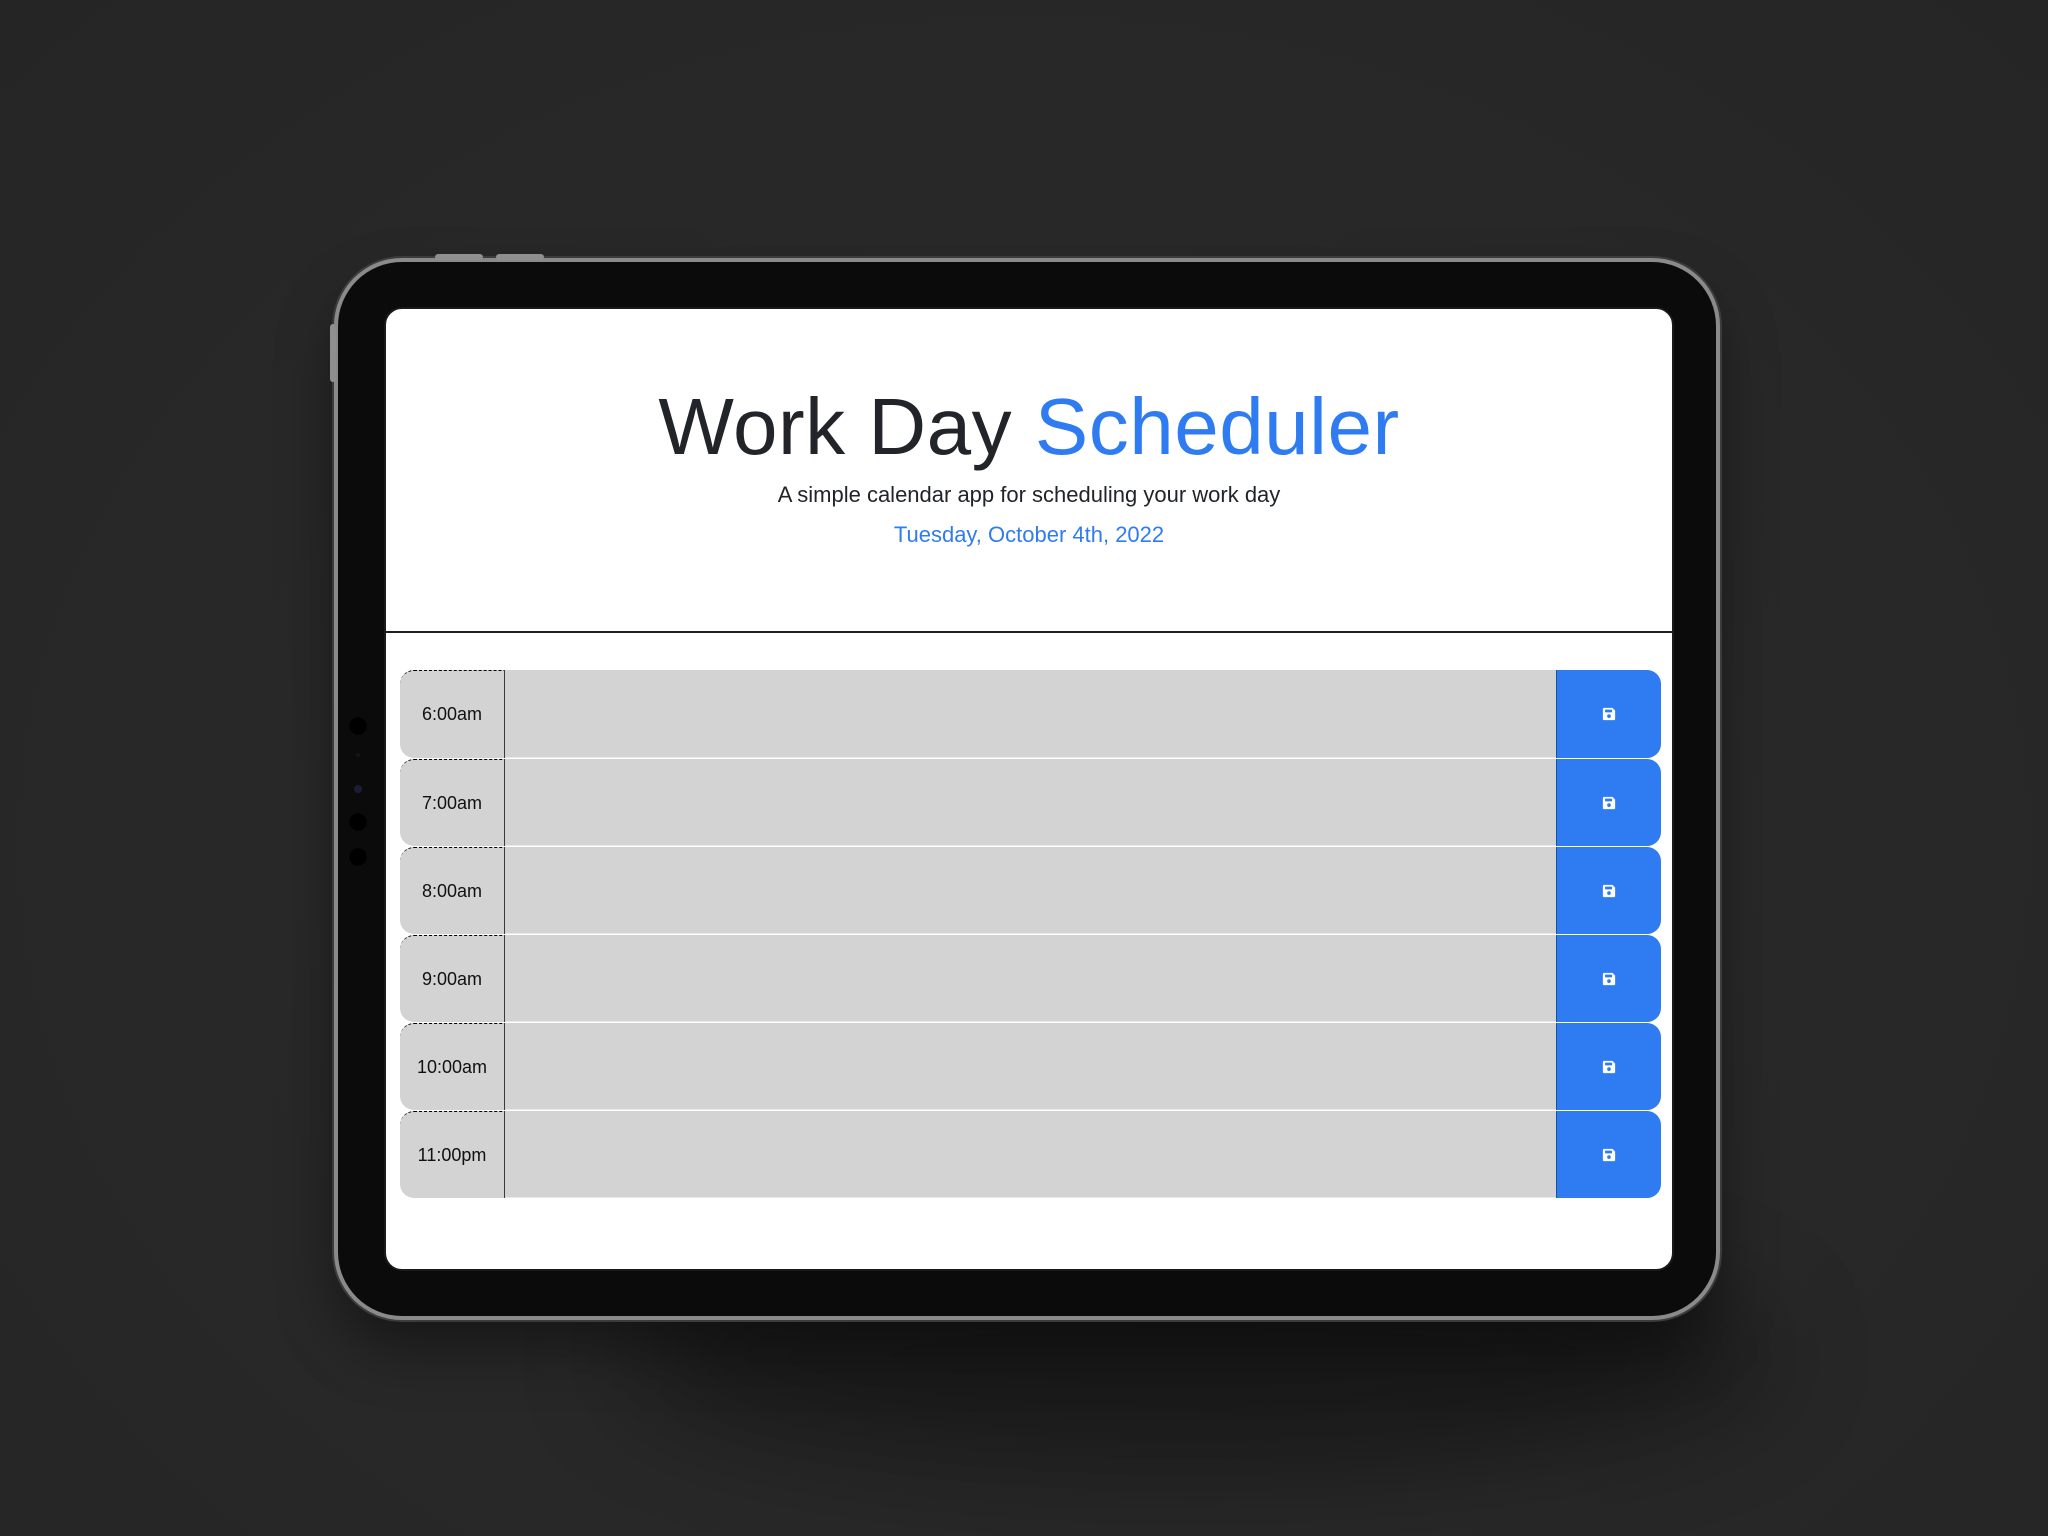 This screenshot has height=1536, width=2048. What do you see at coordinates (452, 890) in the screenshot?
I see `hour-label: 8:00am` at bounding box center [452, 890].